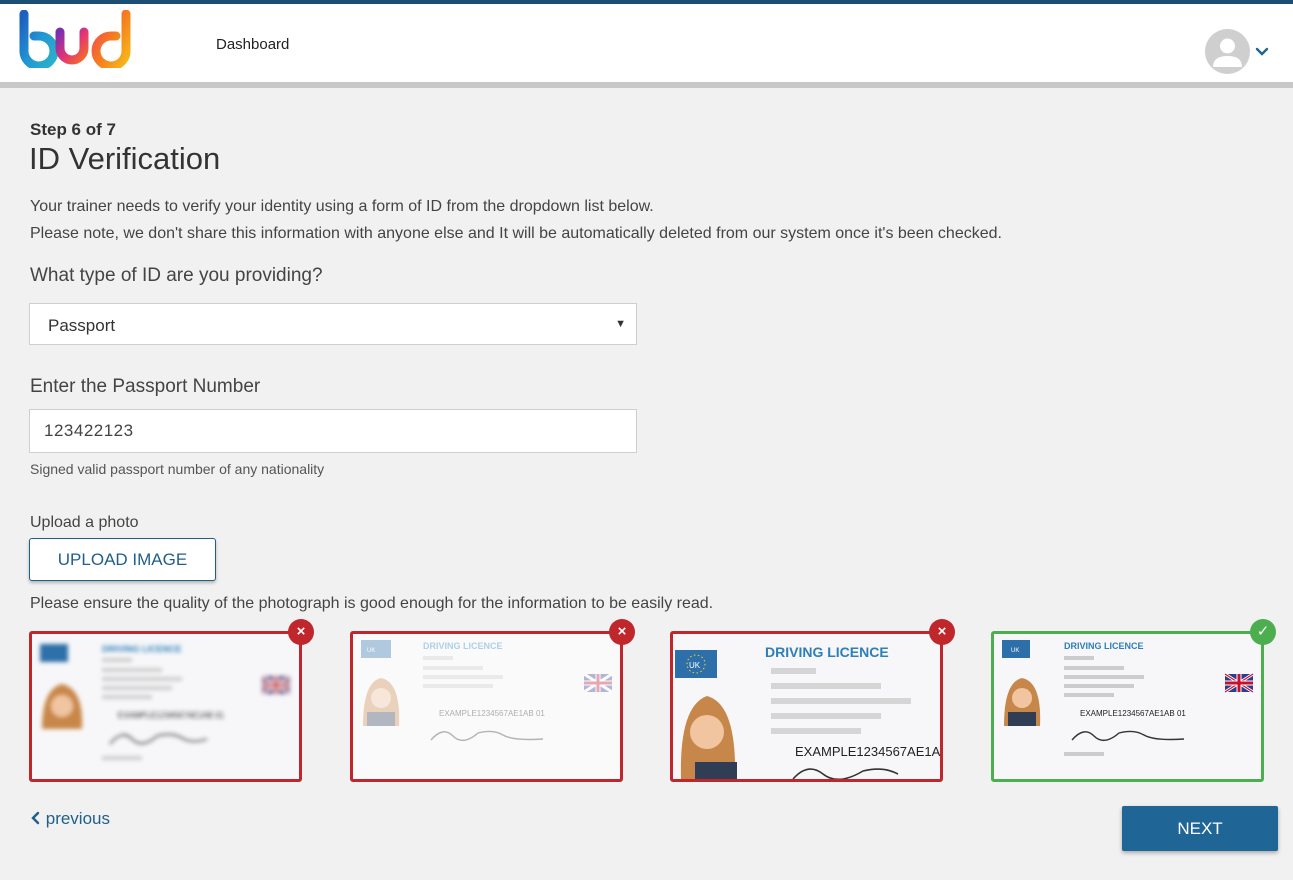 This screenshot has width=1293, height=880. I want to click on bud-logo, so click(76, 39).